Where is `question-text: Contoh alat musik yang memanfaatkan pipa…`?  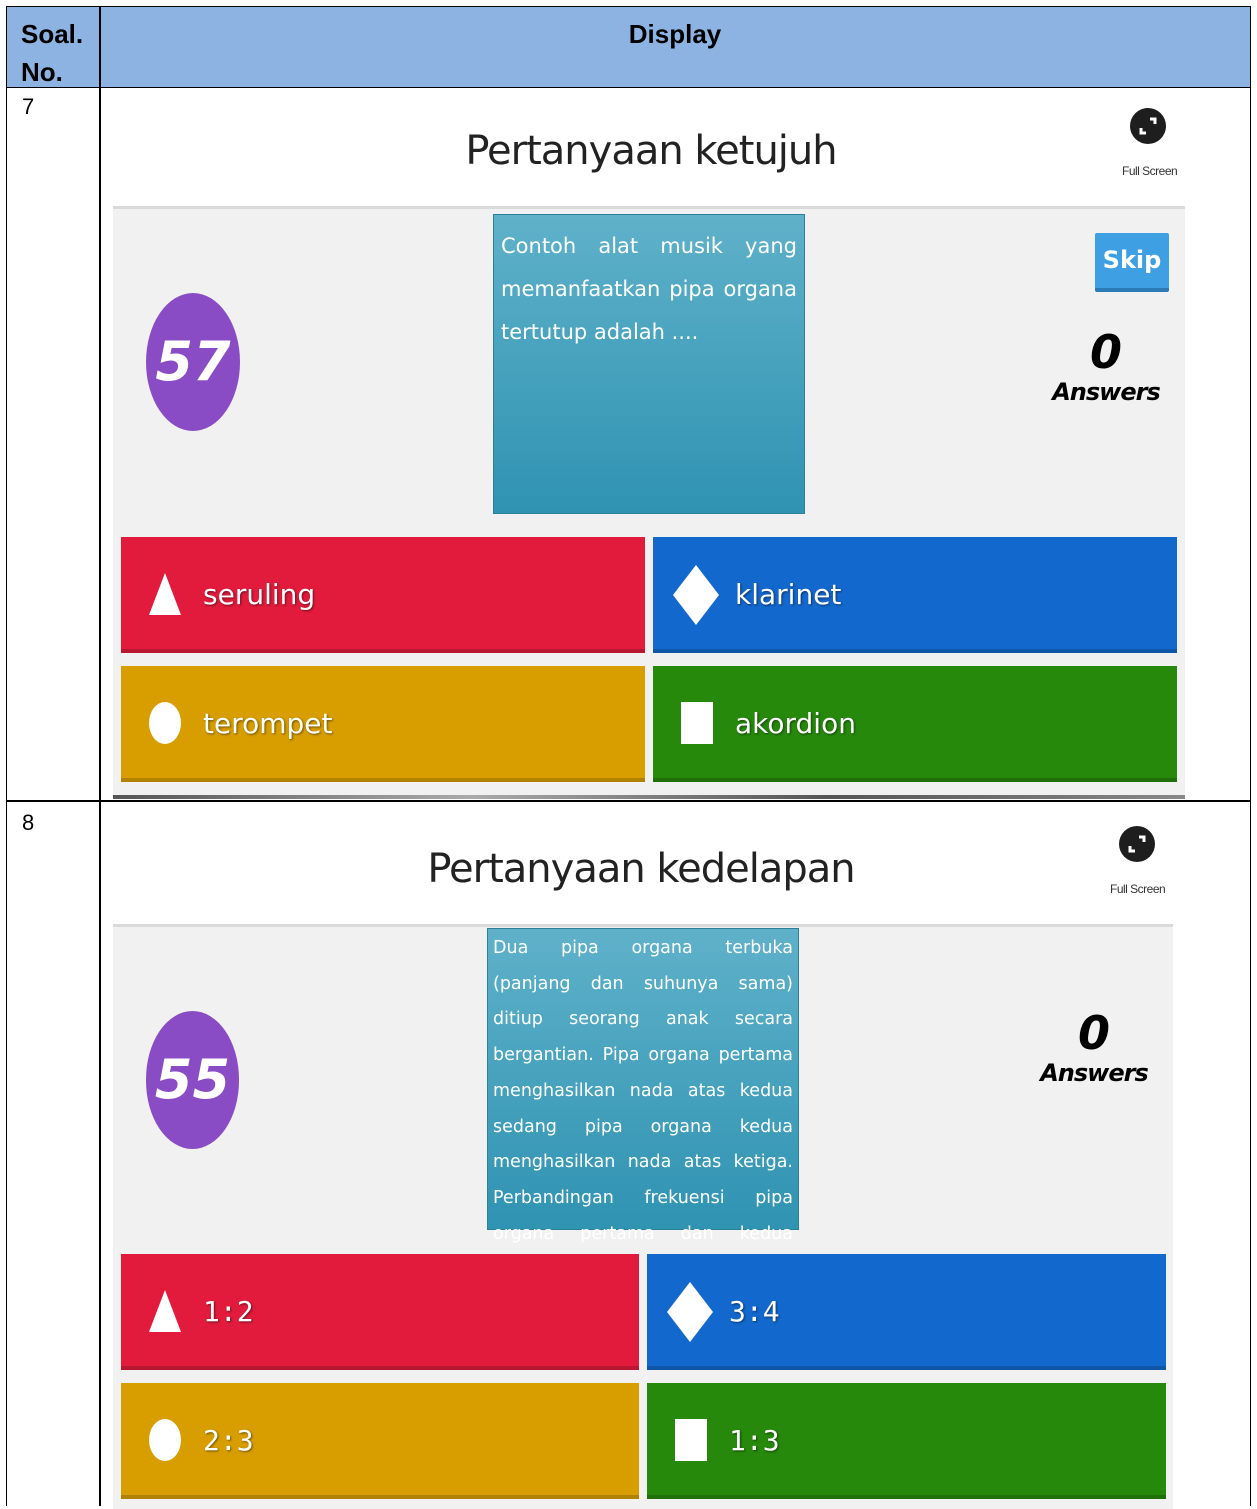 question-text: Contoh alat musik yang memanfaatkan pipa… is located at coordinates (649, 289).